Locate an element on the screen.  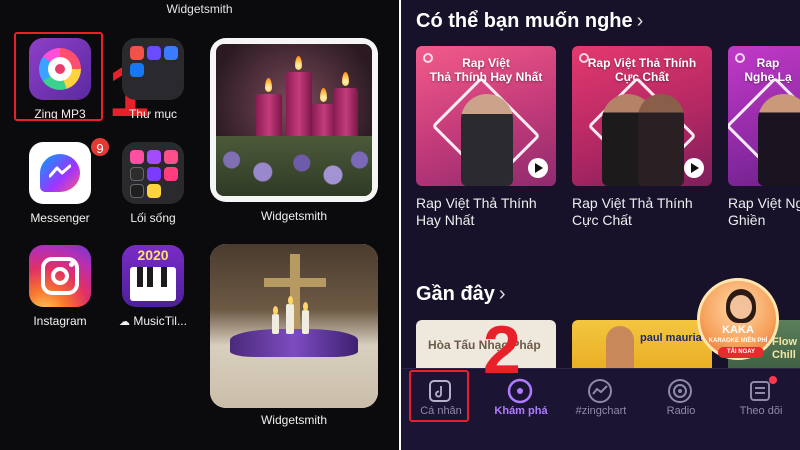
nav-tab-radio: Radio is located at coordinates (681, 399).